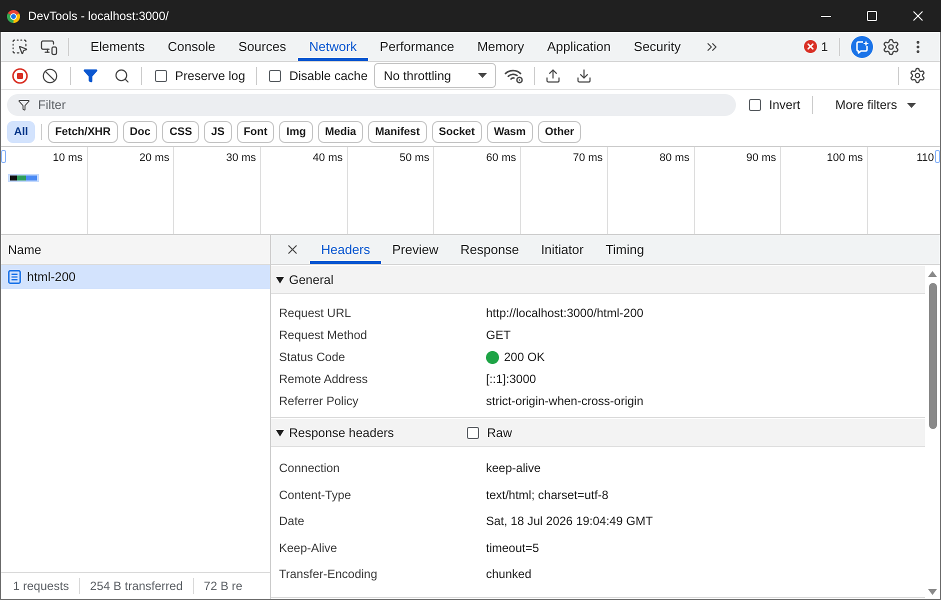 Image resolution: width=941 pixels, height=600 pixels. Describe the element at coordinates (579, 46) in the screenshot. I see `panel-tab: Application` at that location.